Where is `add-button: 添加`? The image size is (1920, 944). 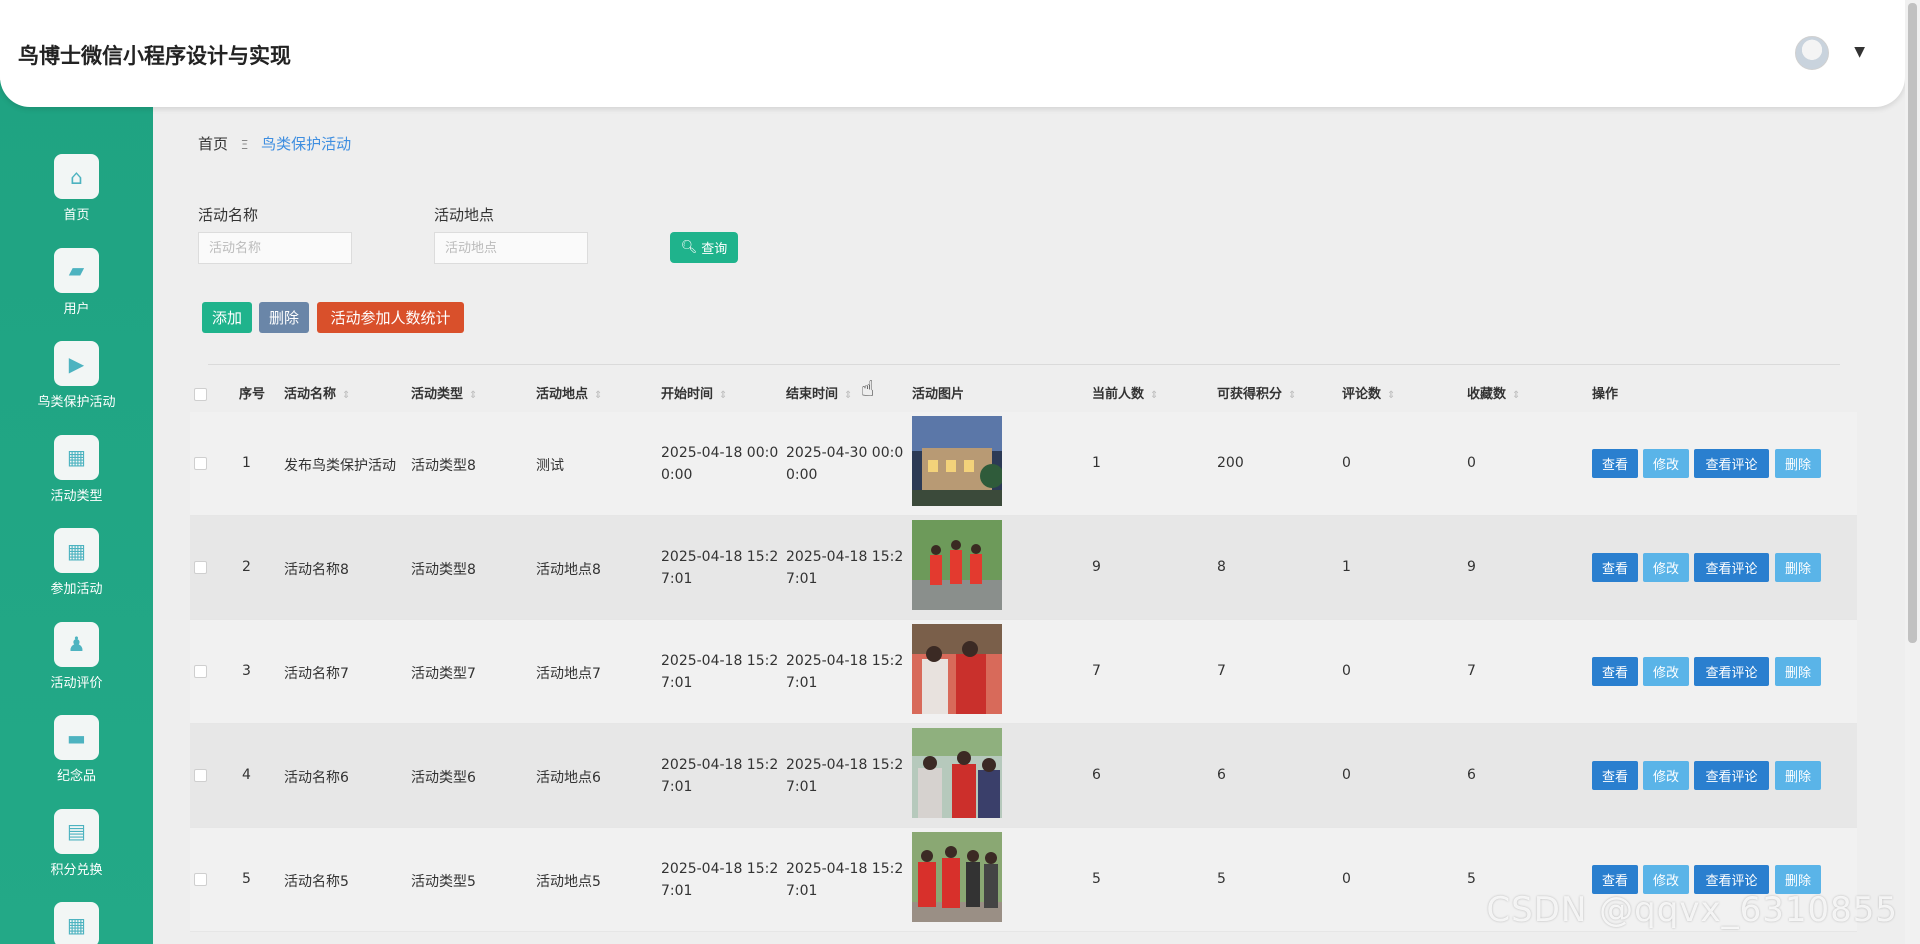 add-button: 添加 is located at coordinates (227, 317).